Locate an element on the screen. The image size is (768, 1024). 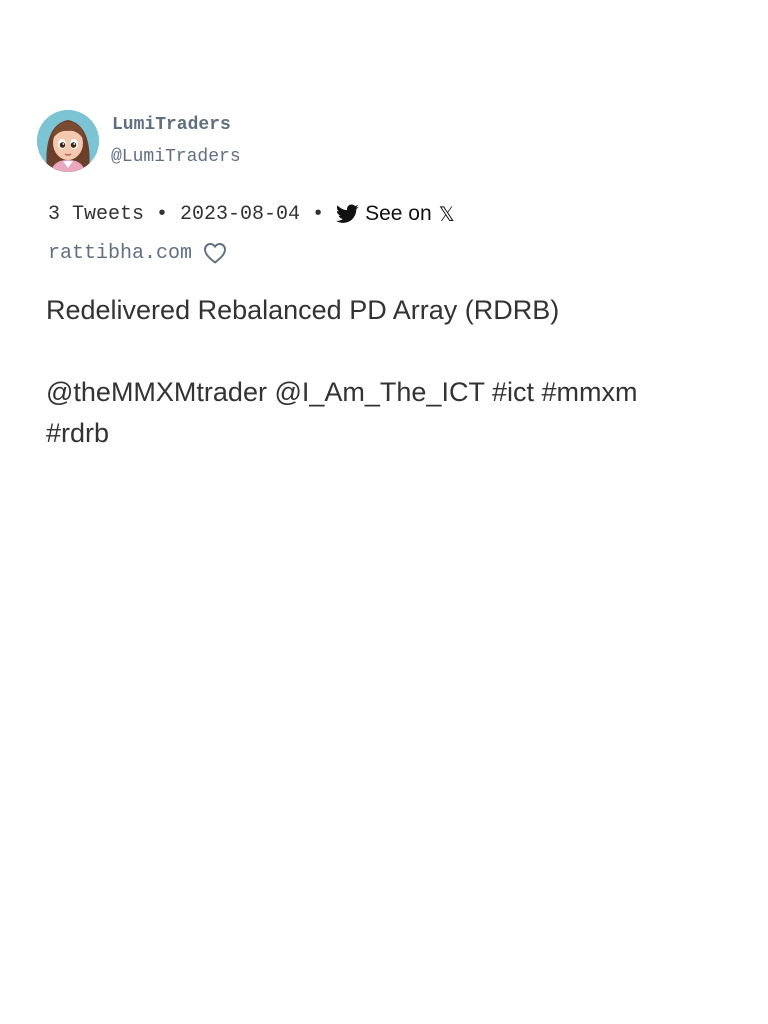
source-site-link: rattibha.com is located at coordinates (120, 253).